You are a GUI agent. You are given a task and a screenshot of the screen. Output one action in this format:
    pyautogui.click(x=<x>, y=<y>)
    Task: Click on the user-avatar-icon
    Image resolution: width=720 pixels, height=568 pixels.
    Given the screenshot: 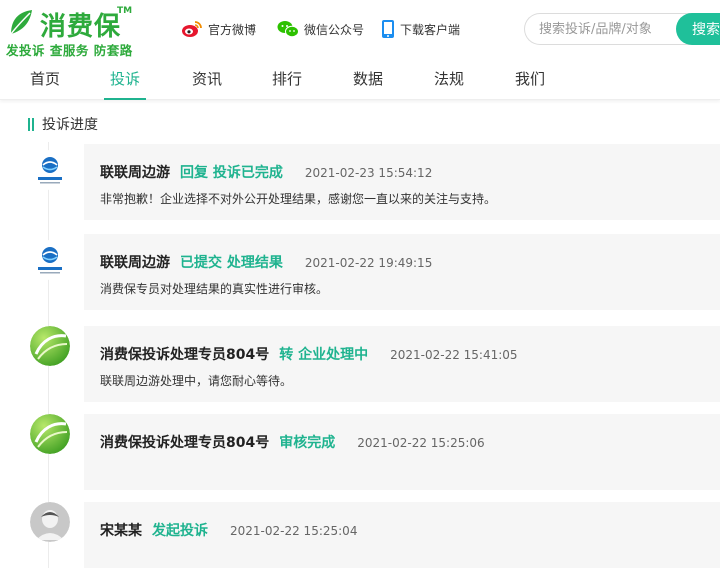 What is the action you would take?
    pyautogui.click(x=50, y=522)
    